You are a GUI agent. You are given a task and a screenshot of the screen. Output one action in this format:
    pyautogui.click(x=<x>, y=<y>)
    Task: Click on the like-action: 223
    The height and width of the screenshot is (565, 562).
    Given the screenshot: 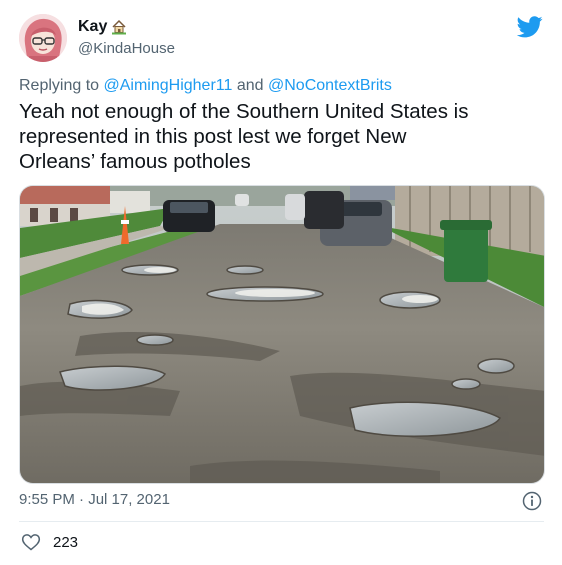 What is the action you would take?
    pyautogui.click(x=49, y=542)
    